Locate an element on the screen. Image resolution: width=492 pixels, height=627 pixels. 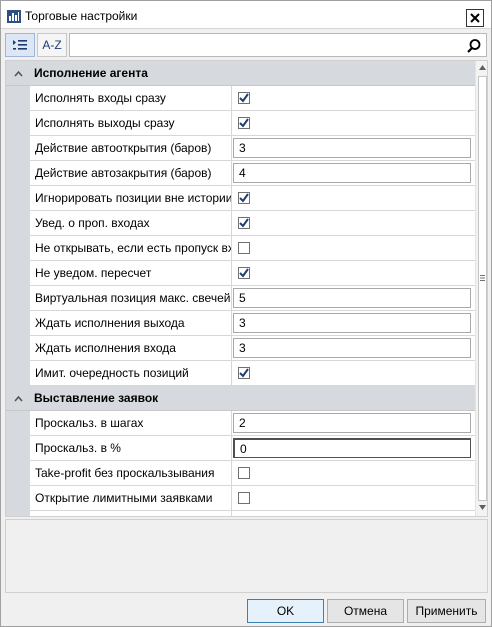
categorized-view-button is located at coordinates (20, 45).